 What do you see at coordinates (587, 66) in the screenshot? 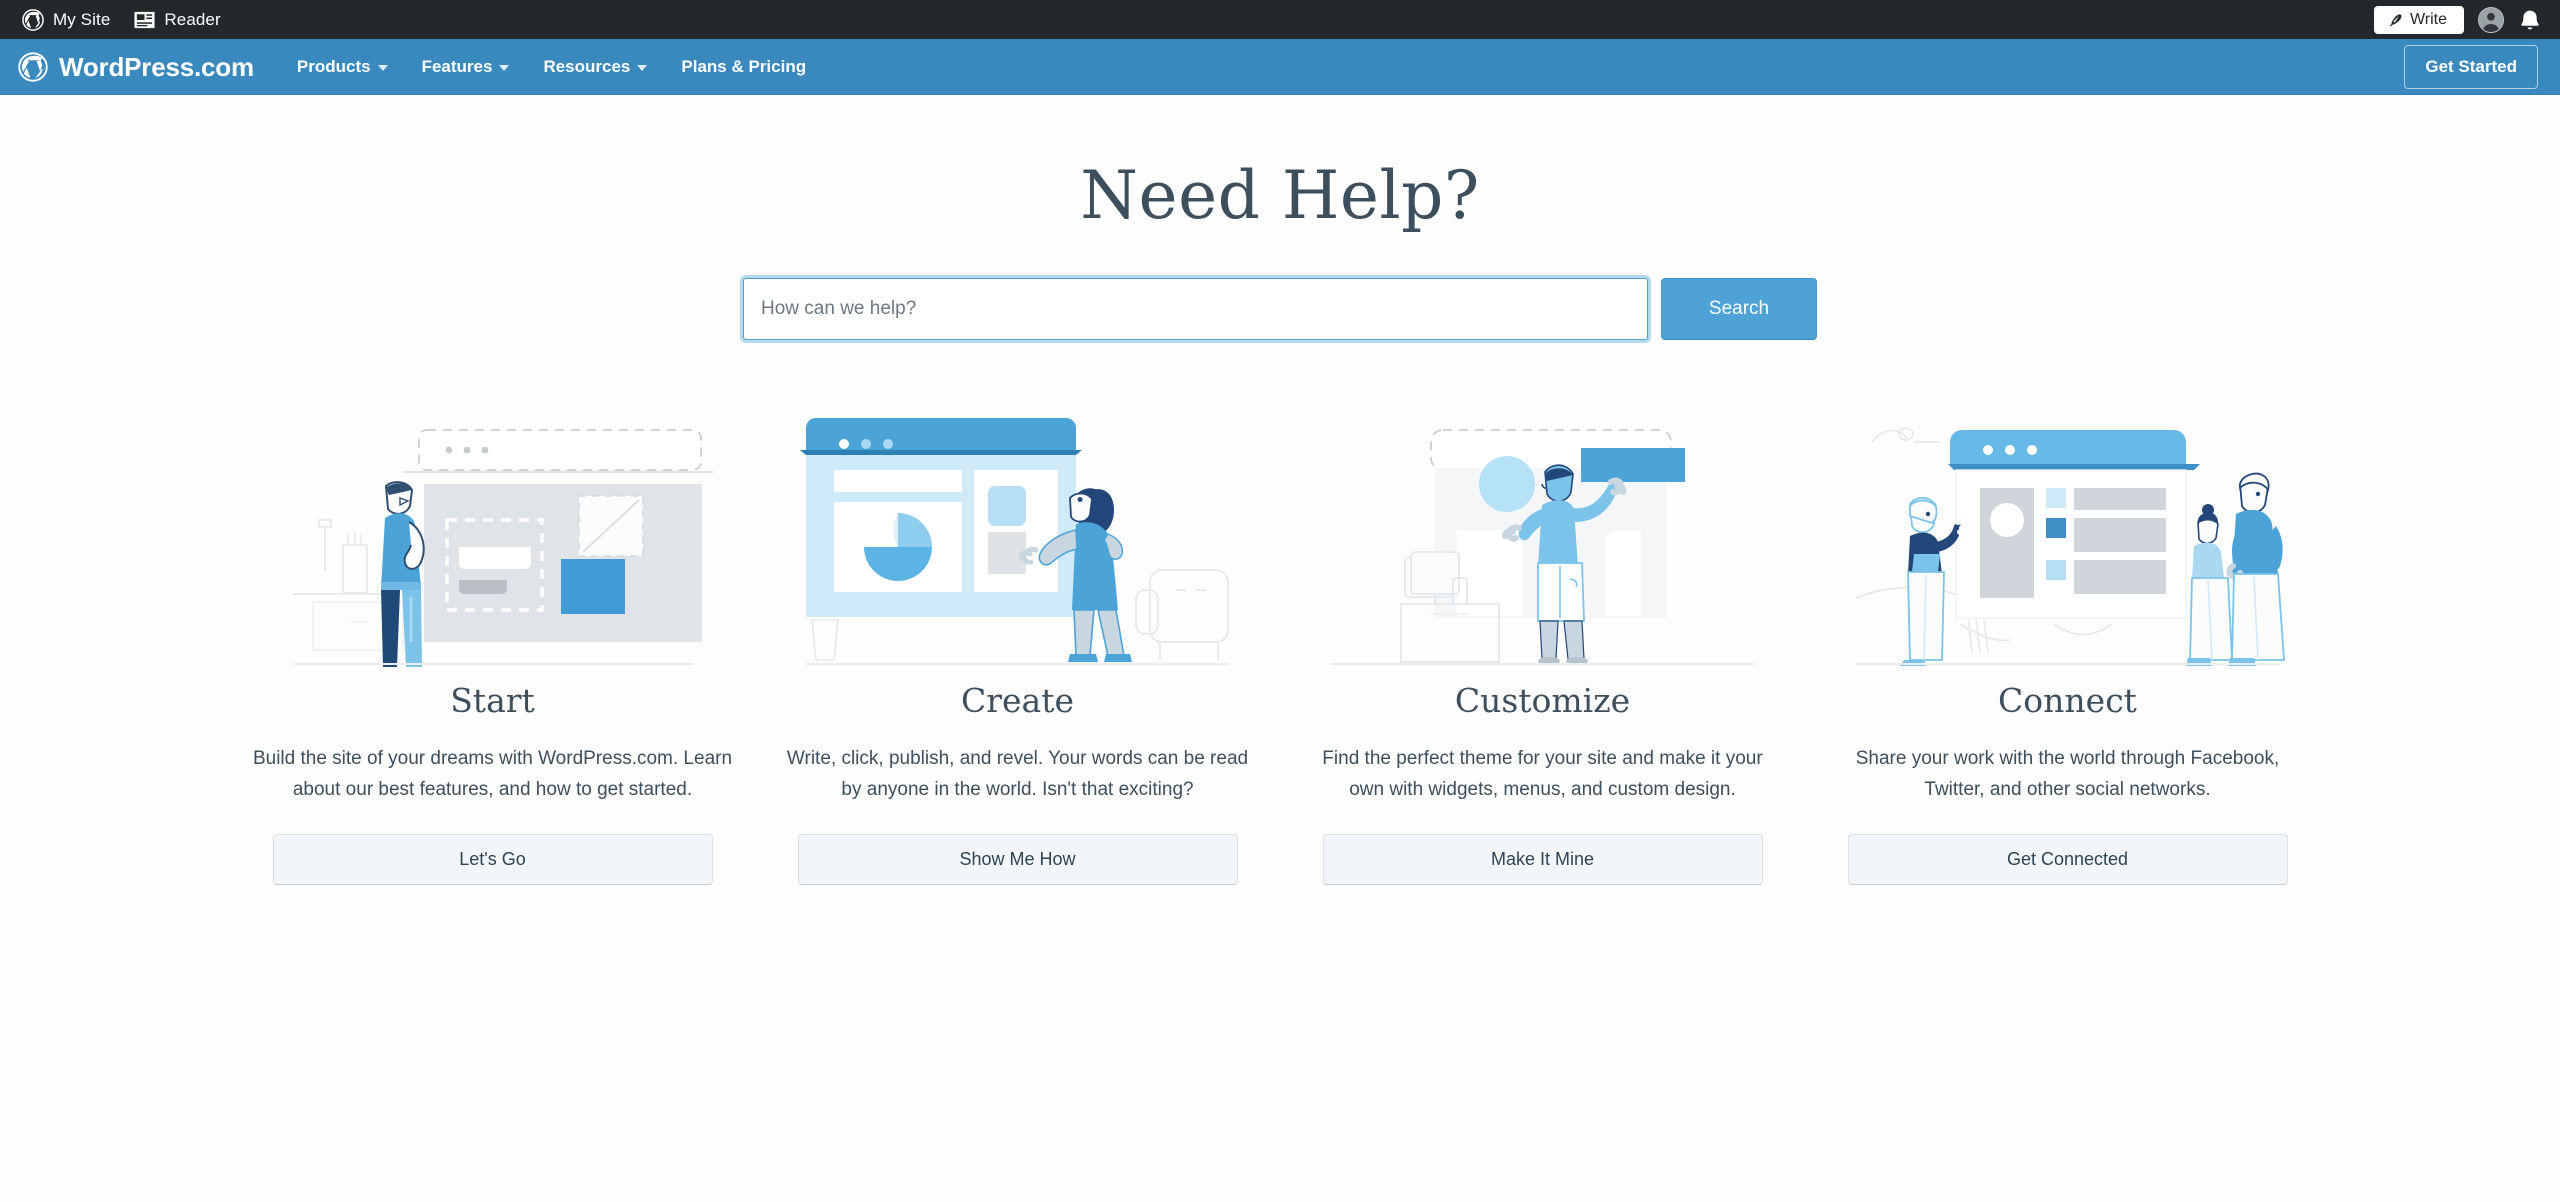
I see `nav-link-label: Resources` at bounding box center [587, 66].